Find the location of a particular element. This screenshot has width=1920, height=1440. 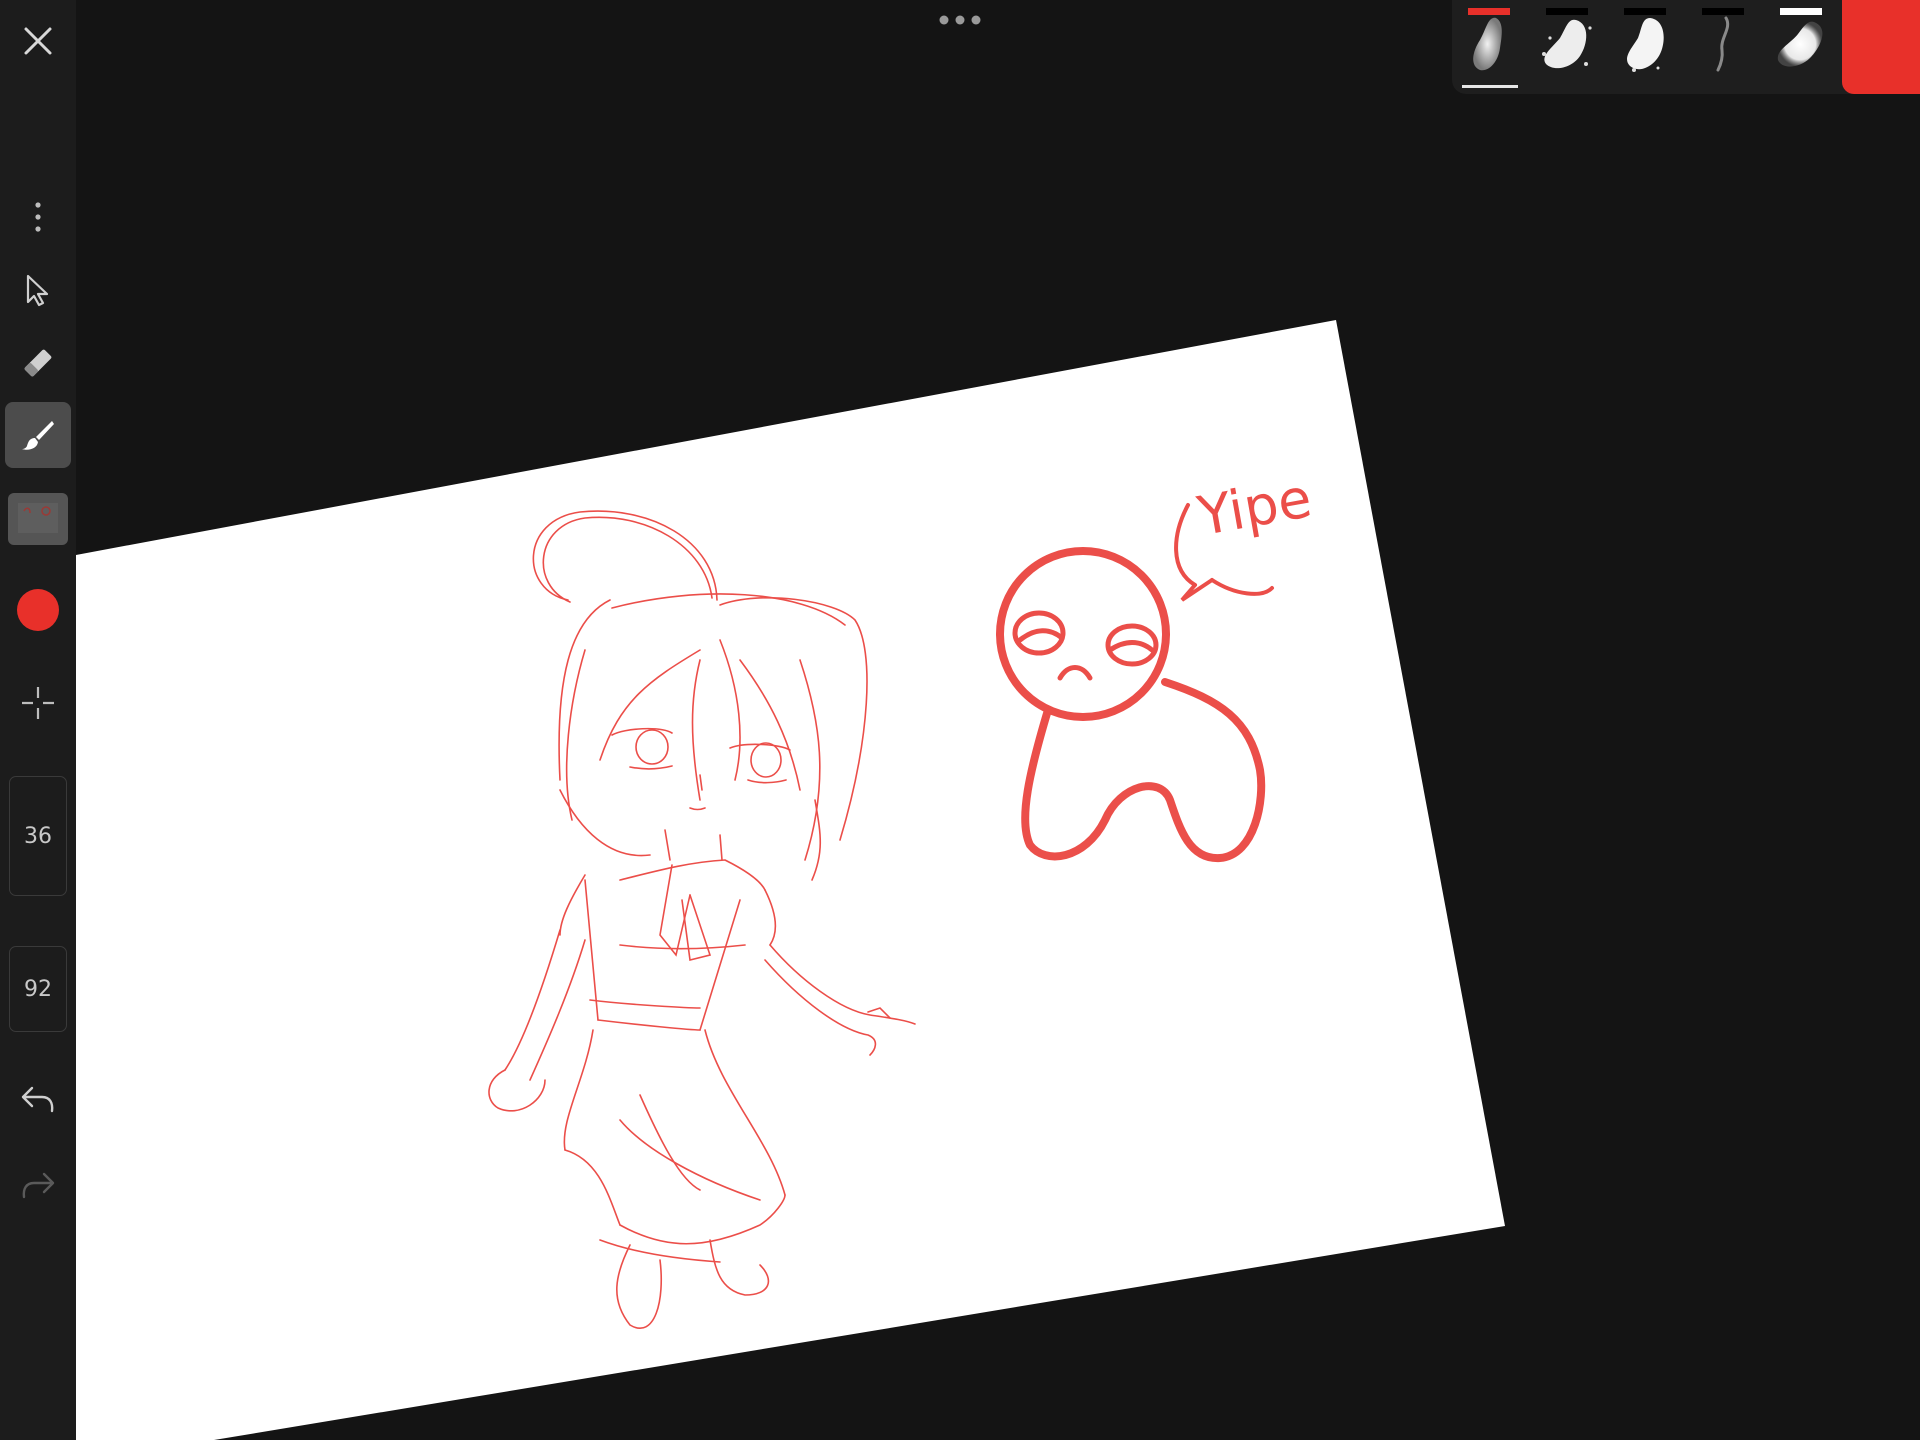

left-toolbar: 36 92 is located at coordinates (38, 720).